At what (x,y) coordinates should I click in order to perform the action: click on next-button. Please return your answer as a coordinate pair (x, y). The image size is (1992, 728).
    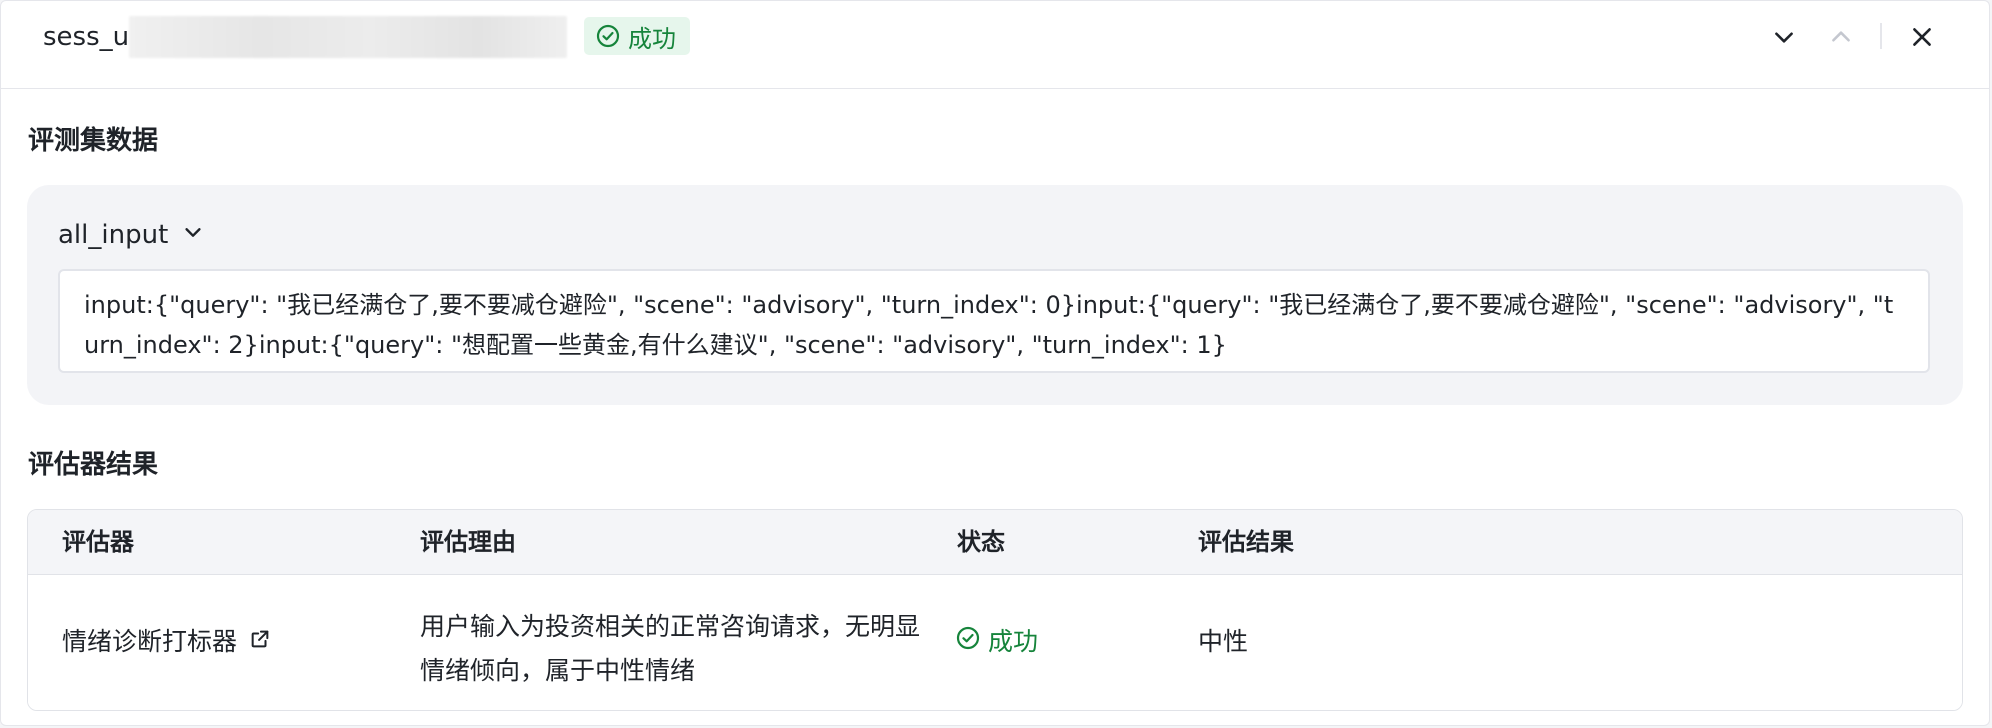
    Looking at the image, I should click on (1784, 37).